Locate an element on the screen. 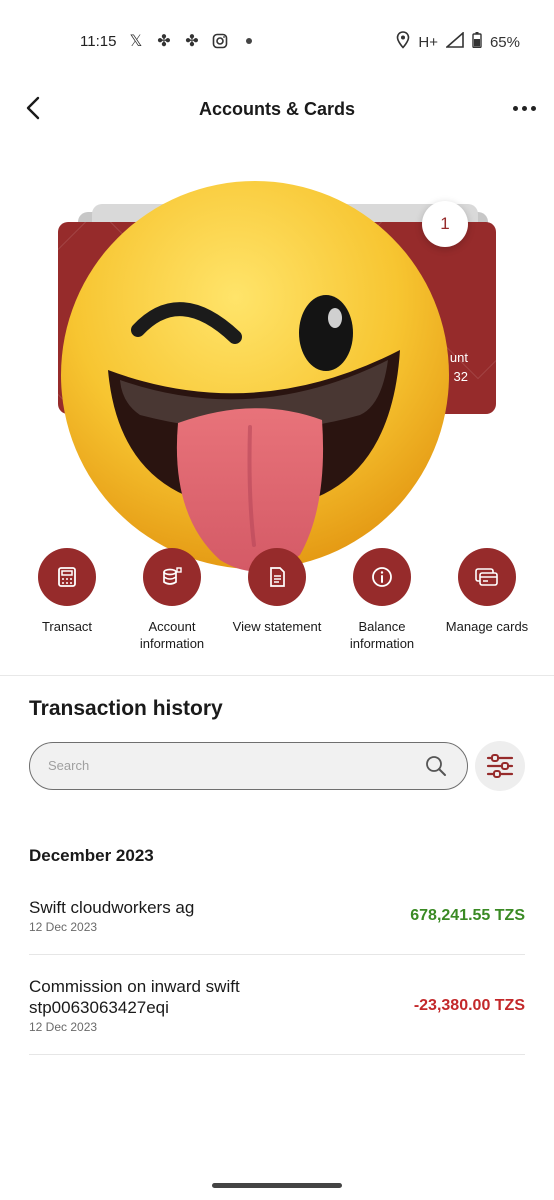  action-label: View statement is located at coordinates (277, 626).